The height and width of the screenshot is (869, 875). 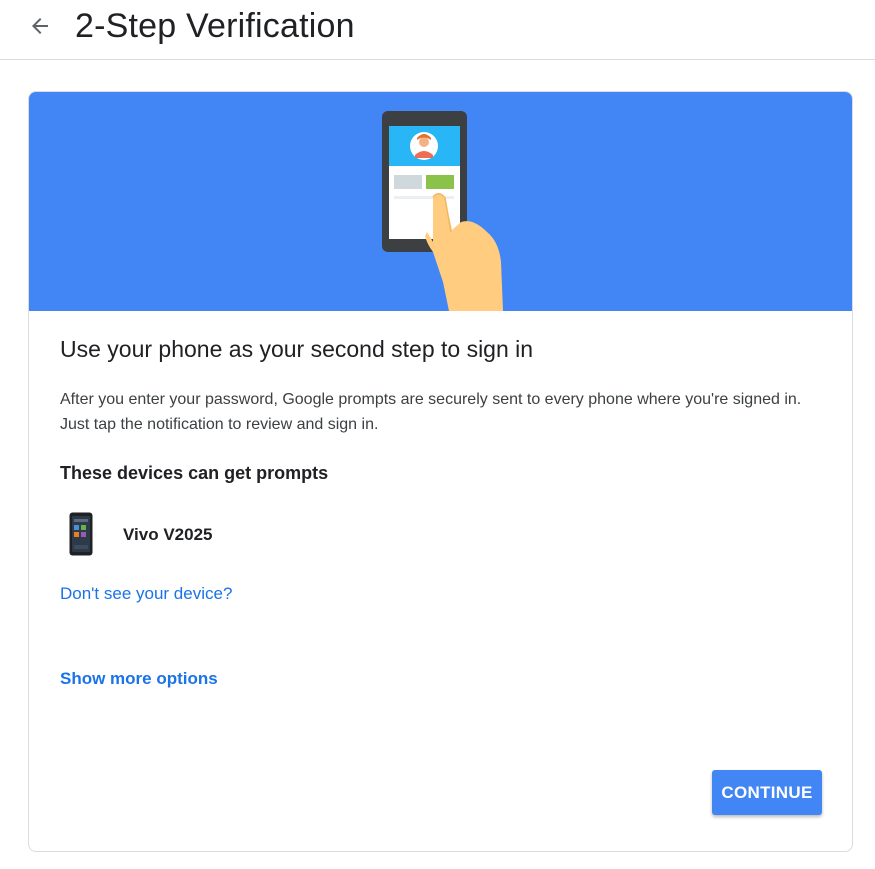 I want to click on device-row: Vivo V2025, so click(x=260, y=535).